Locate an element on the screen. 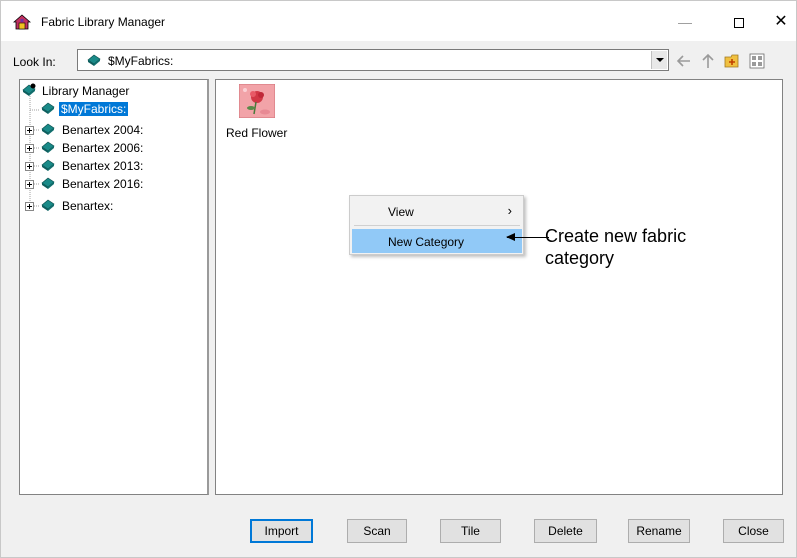 This screenshot has width=797, height=558. look-in-combobox: $MyFabrics: is located at coordinates (373, 60).